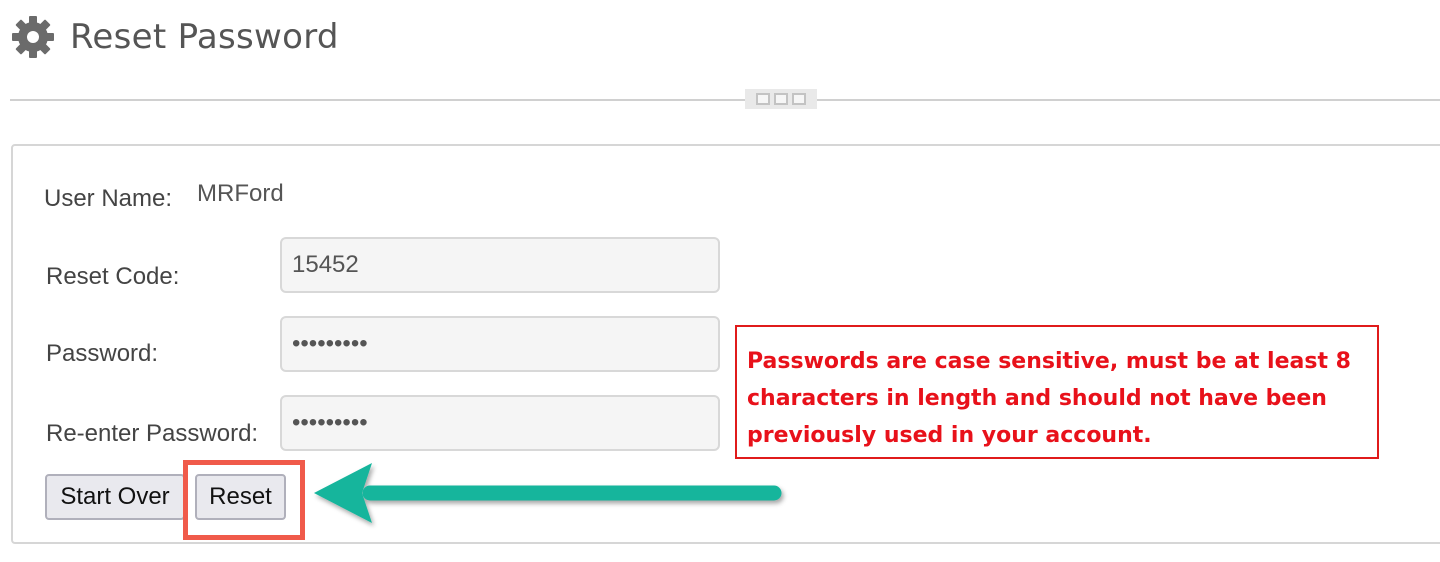 This screenshot has width=1440, height=562. Describe the element at coordinates (725, 100) in the screenshot. I see `section-divider` at that location.